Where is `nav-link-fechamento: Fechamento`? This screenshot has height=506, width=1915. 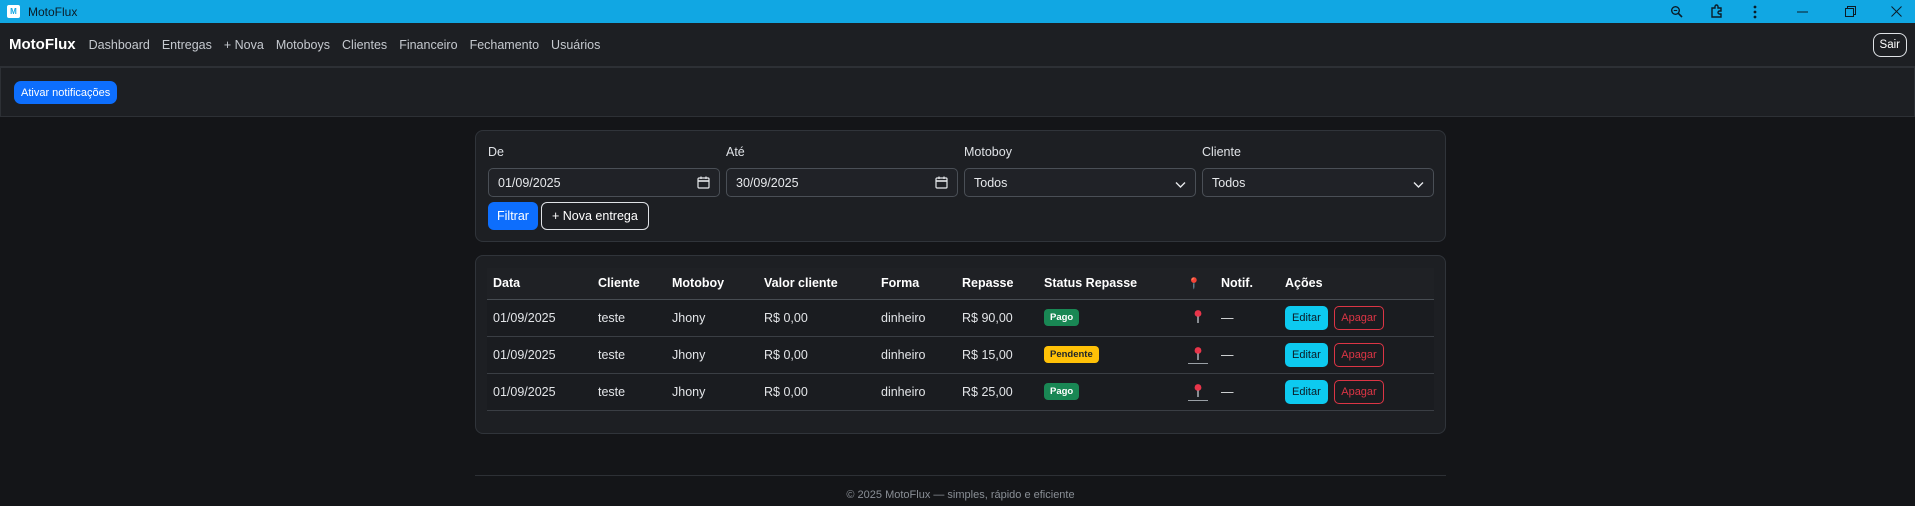 nav-link-fechamento: Fechamento is located at coordinates (504, 45).